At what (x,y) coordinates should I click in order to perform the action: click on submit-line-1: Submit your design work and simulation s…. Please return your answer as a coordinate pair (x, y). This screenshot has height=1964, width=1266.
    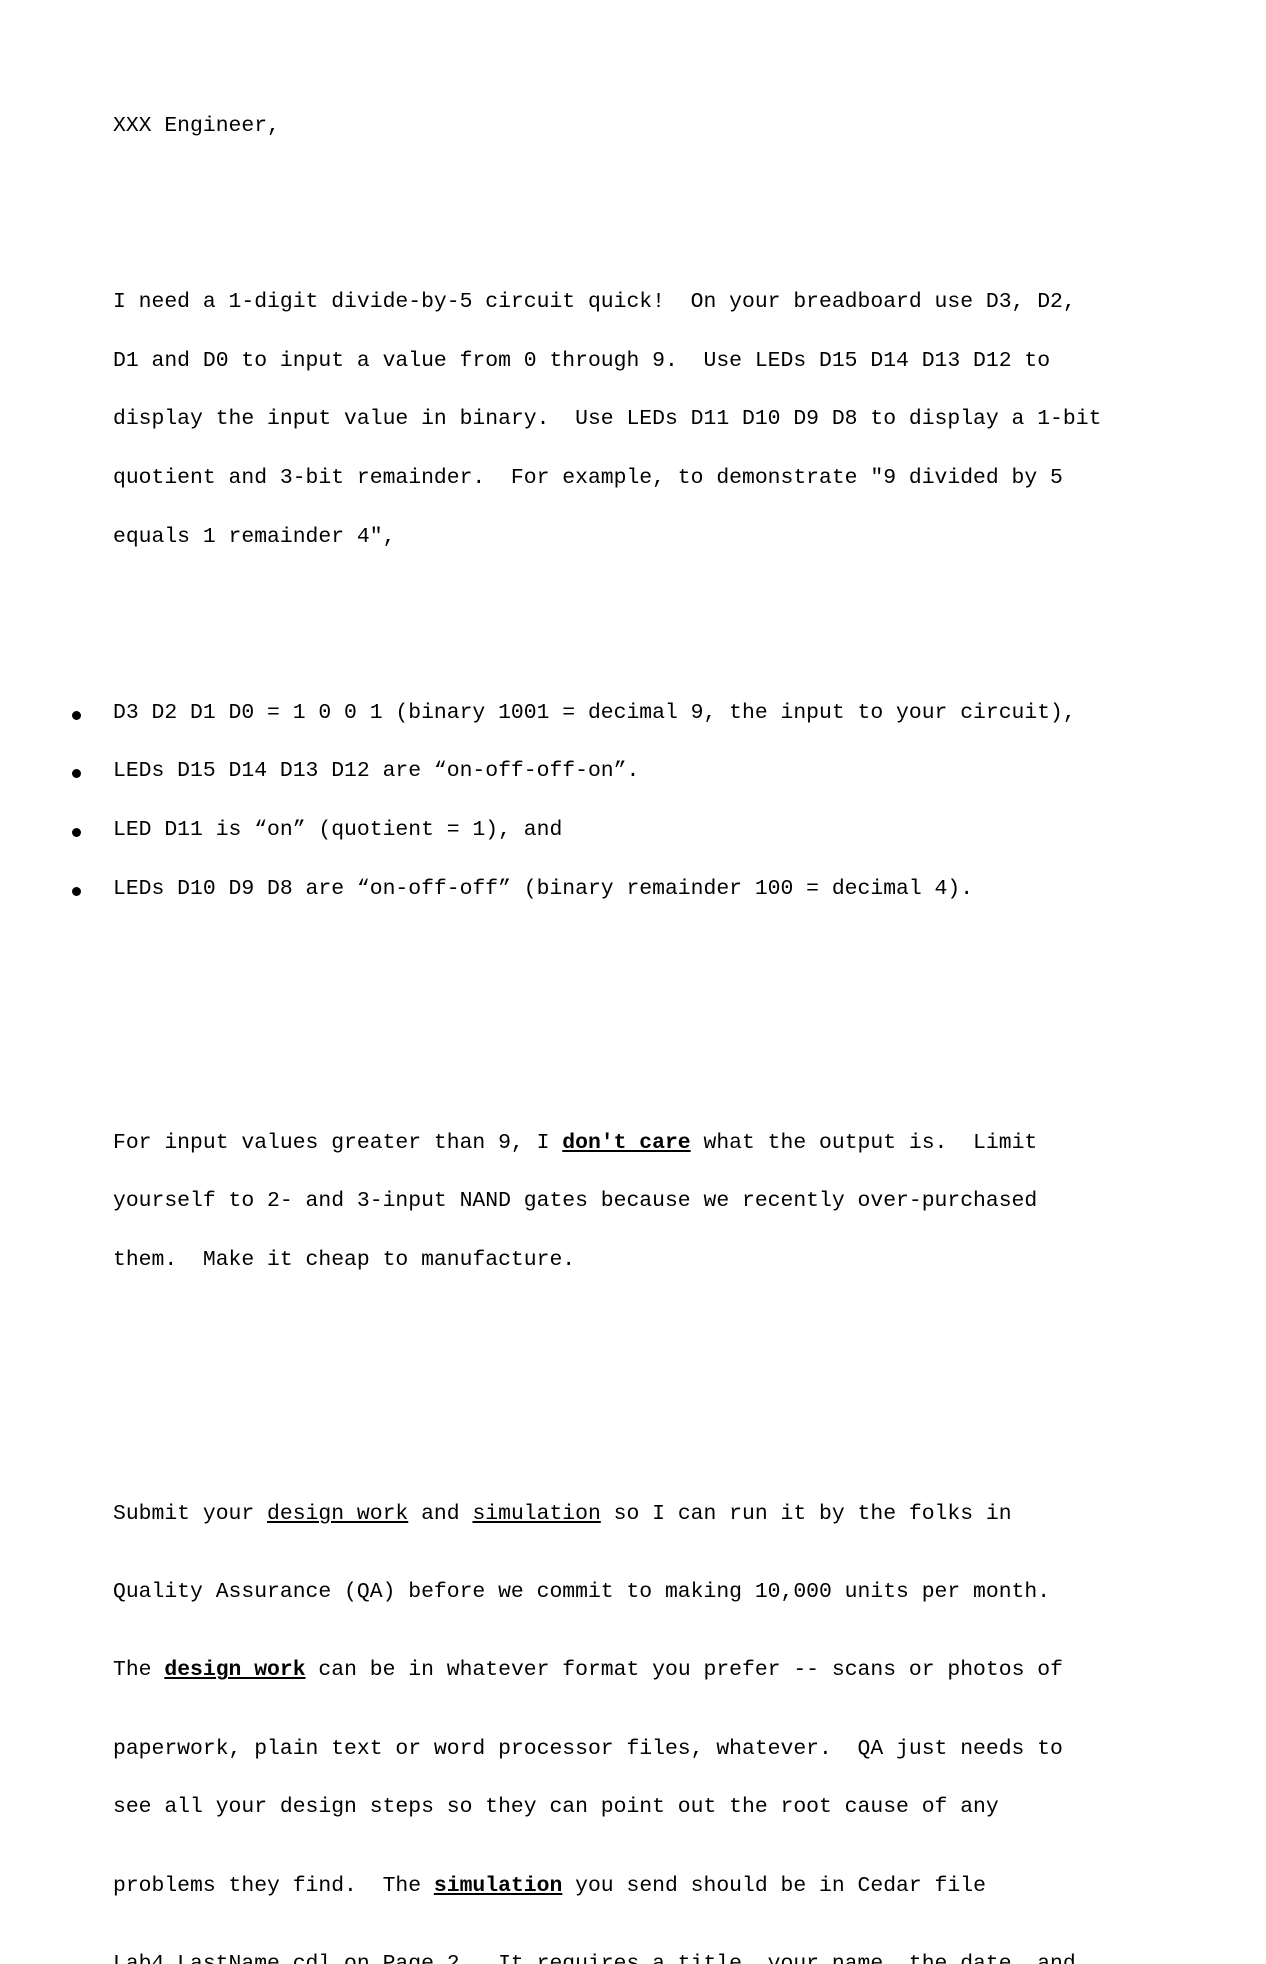
    Looking at the image, I should click on (633, 1514).